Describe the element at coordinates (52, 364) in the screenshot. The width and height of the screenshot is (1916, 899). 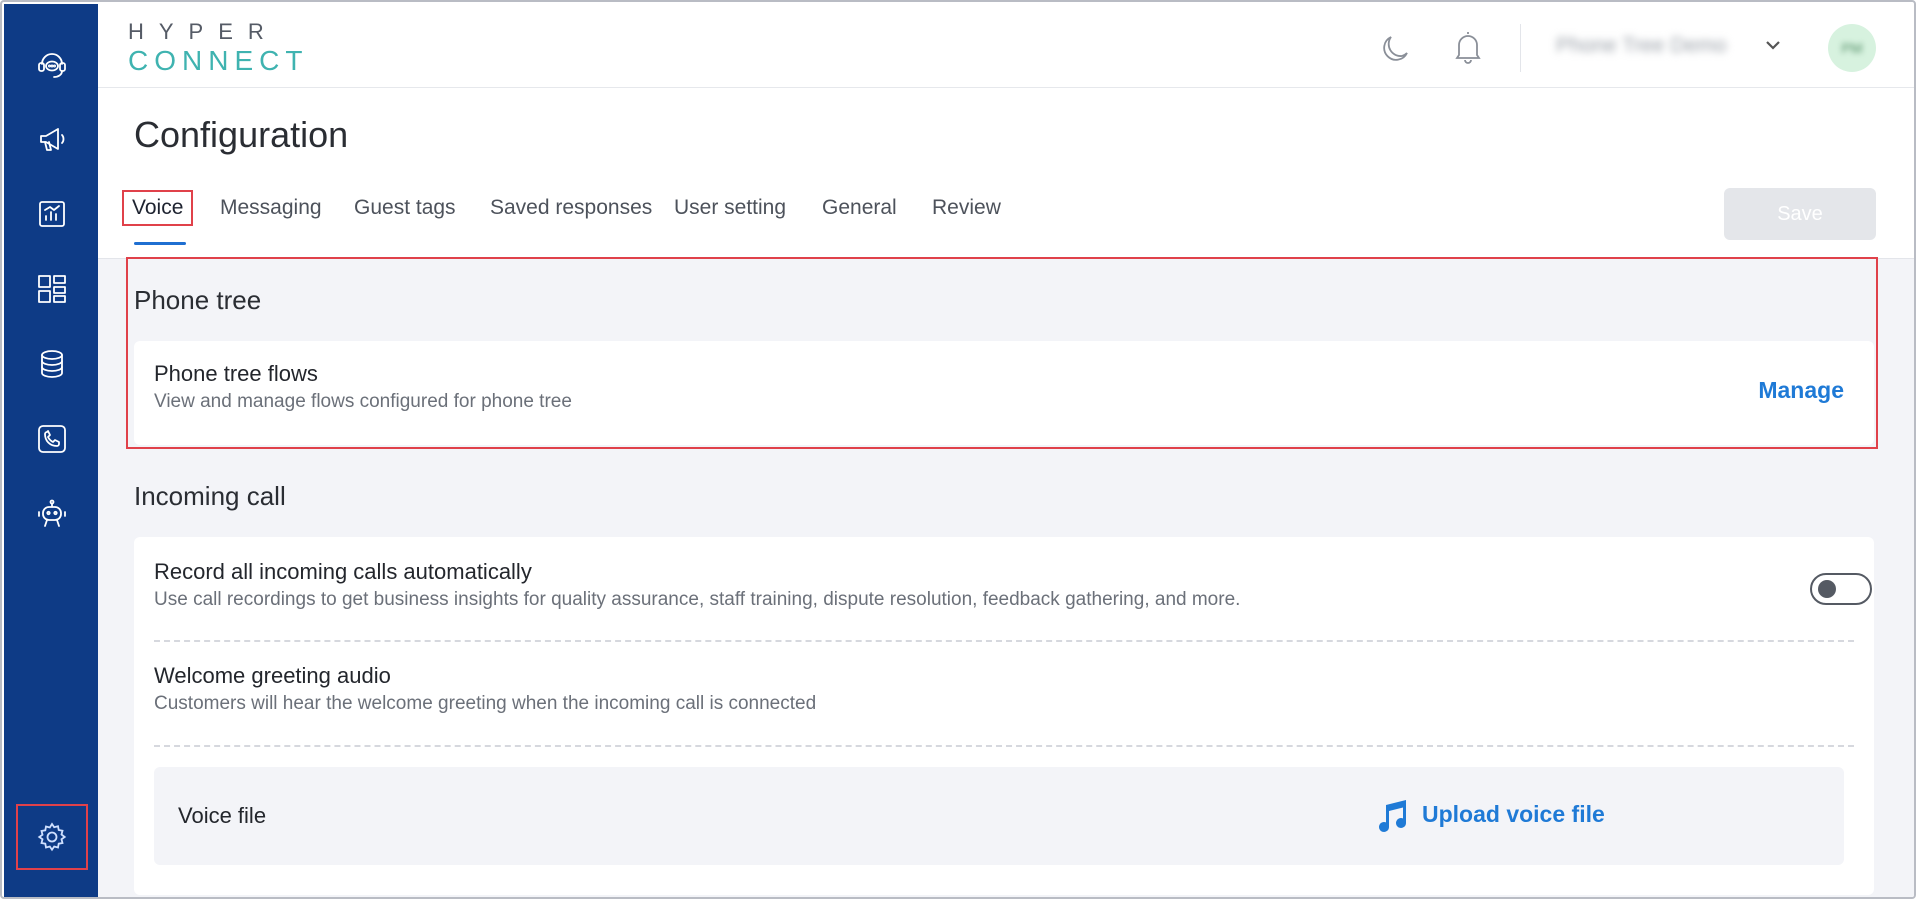
I see `database-icon` at that location.